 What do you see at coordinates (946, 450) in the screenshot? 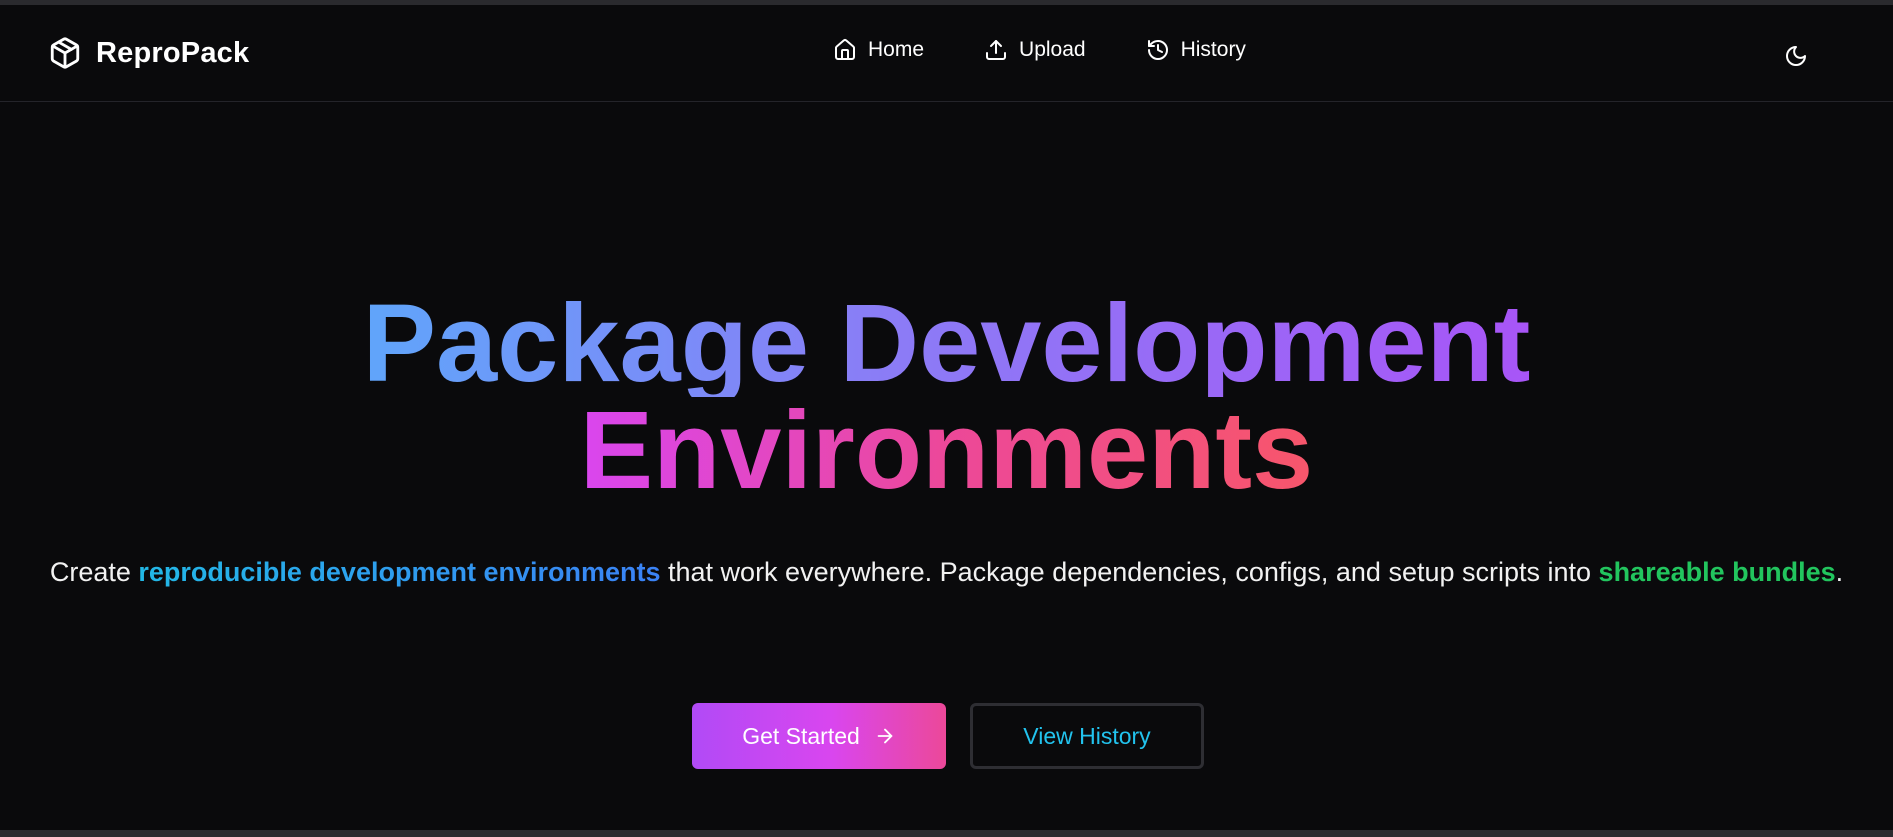
I see `headline-line-2: Environments` at bounding box center [946, 450].